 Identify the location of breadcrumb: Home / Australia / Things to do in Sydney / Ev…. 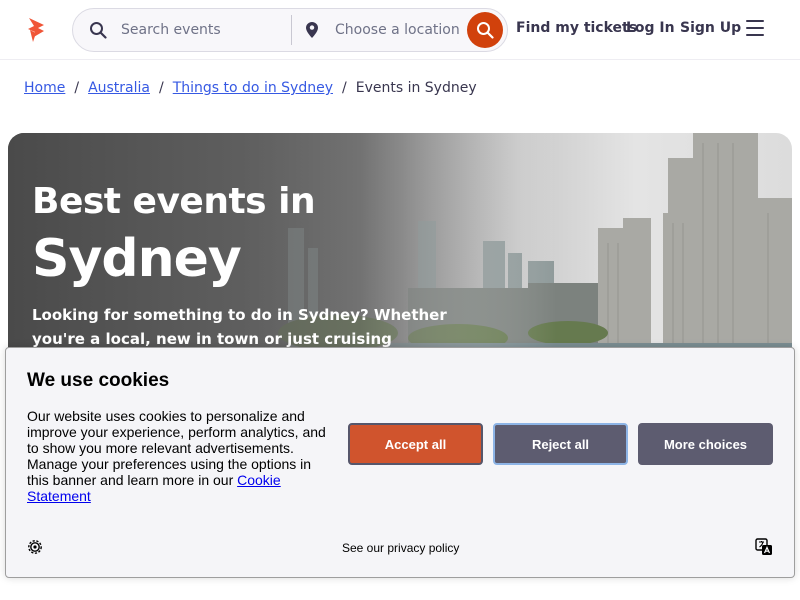
(250, 90).